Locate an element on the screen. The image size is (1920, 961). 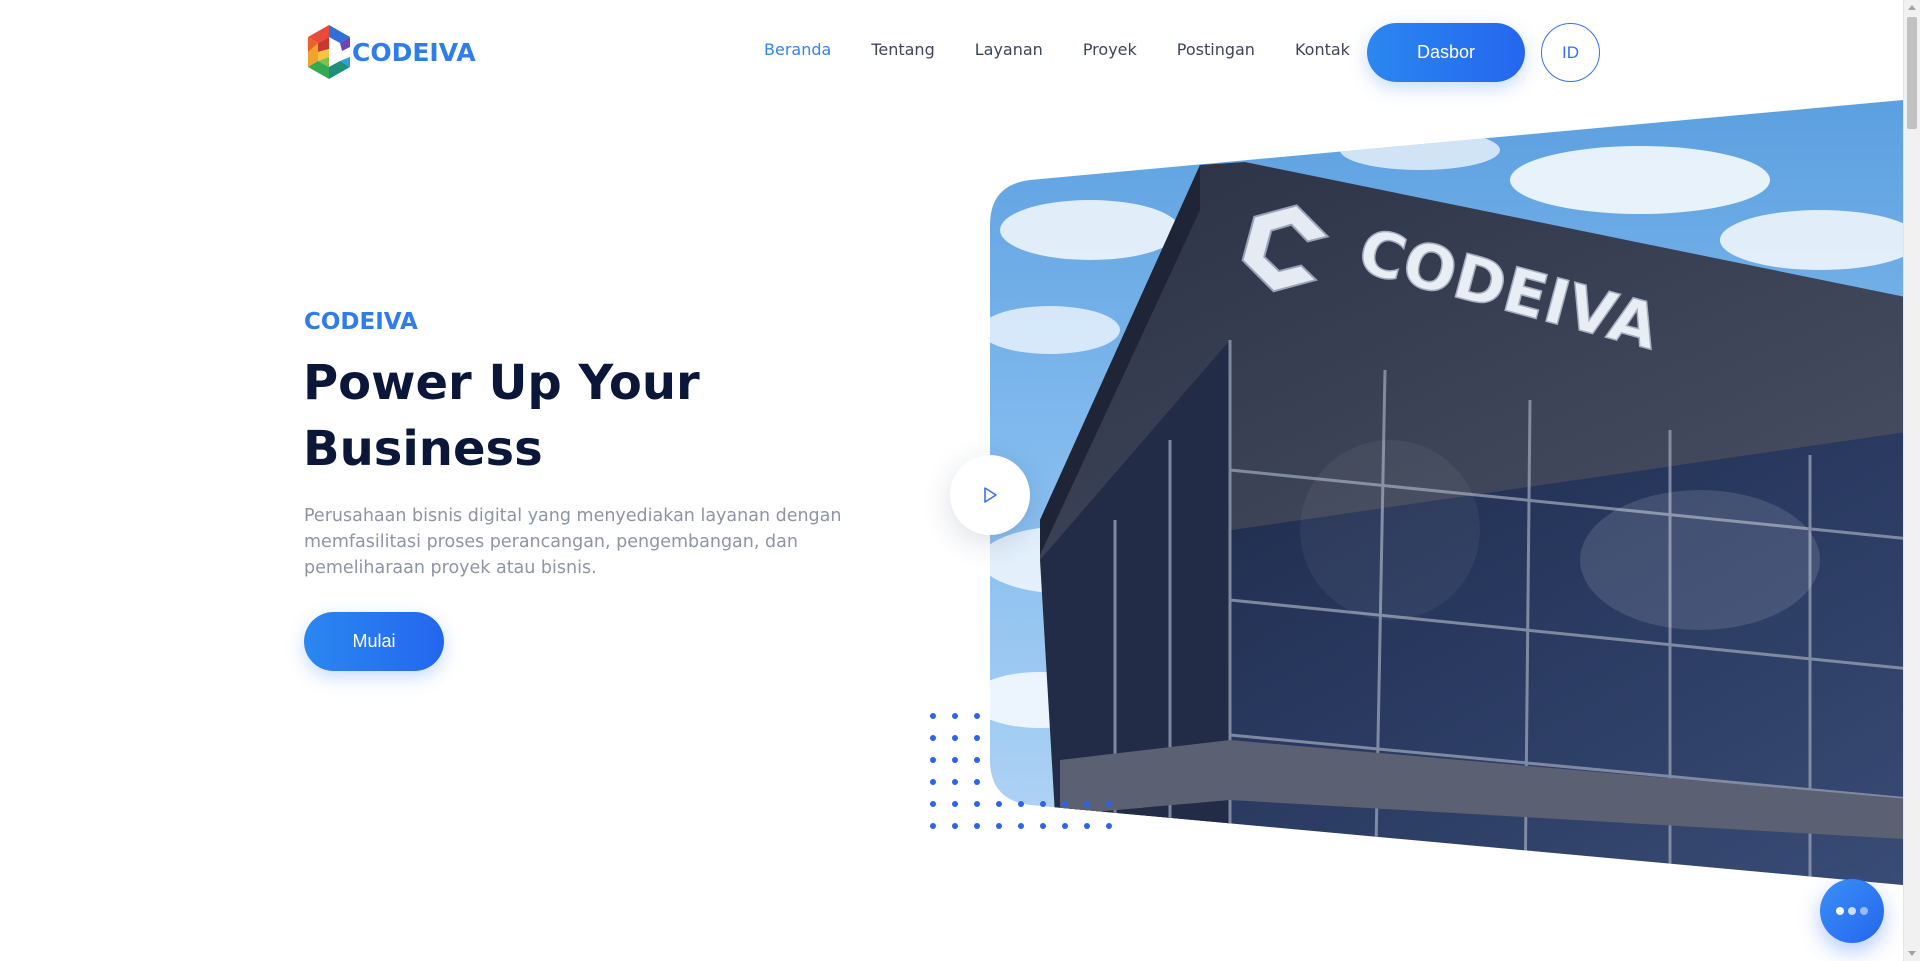
start-button: Mulai is located at coordinates (374, 641).